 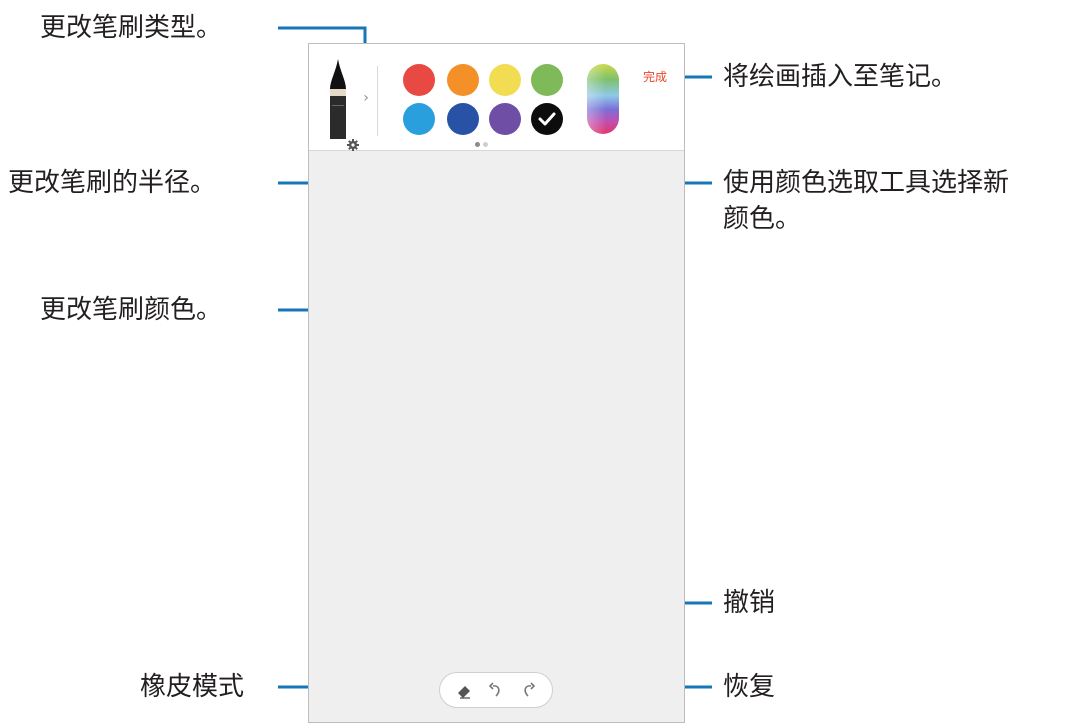 I want to click on gear-icon, so click(x=353, y=145).